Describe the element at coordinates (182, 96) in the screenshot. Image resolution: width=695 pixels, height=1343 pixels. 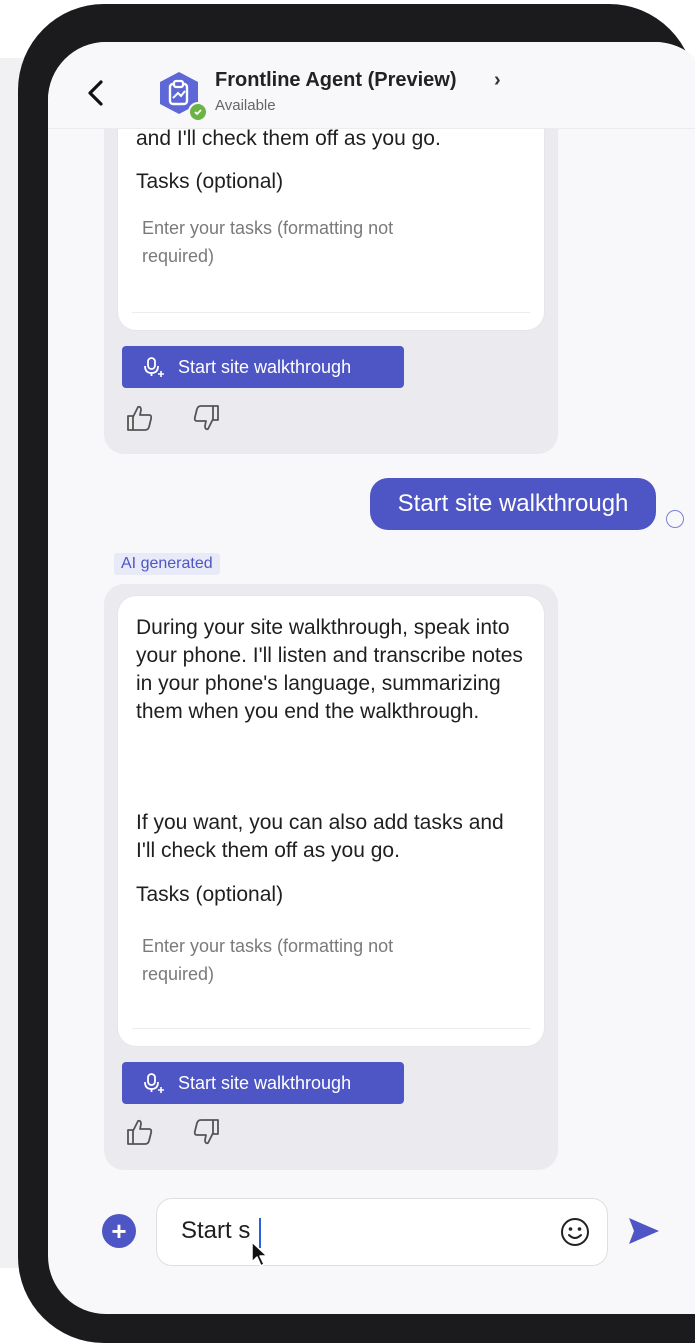
I see `agent-avatar` at that location.